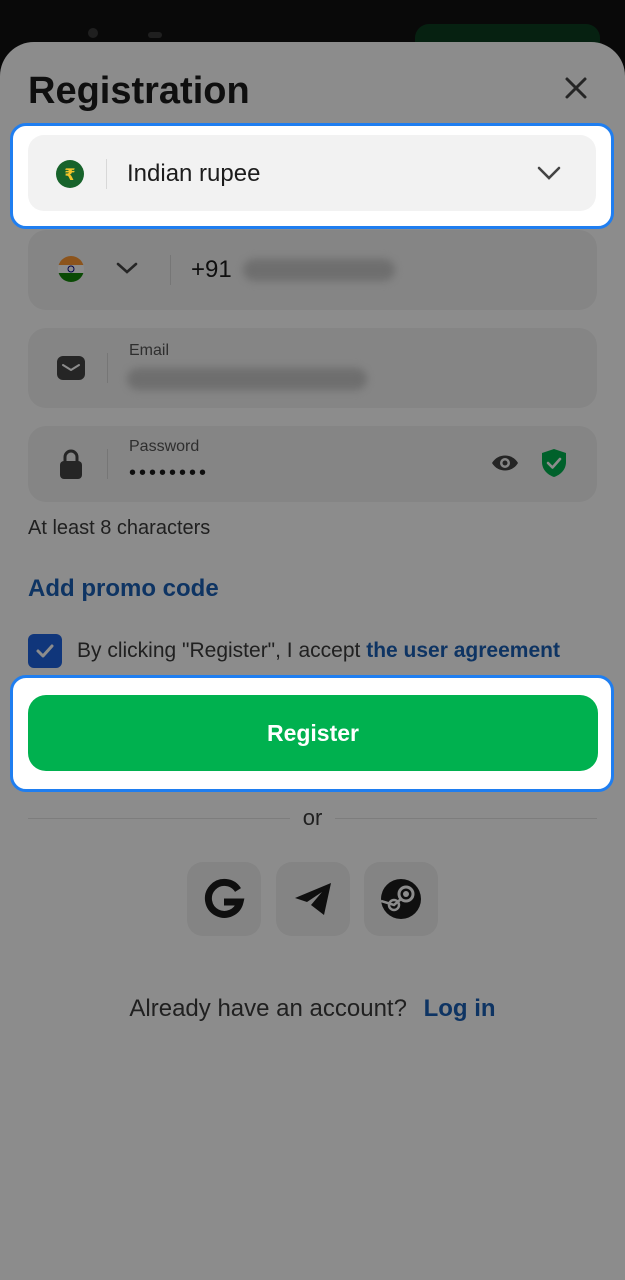 The image size is (625, 1280). I want to click on email-field: Email, so click(312, 368).